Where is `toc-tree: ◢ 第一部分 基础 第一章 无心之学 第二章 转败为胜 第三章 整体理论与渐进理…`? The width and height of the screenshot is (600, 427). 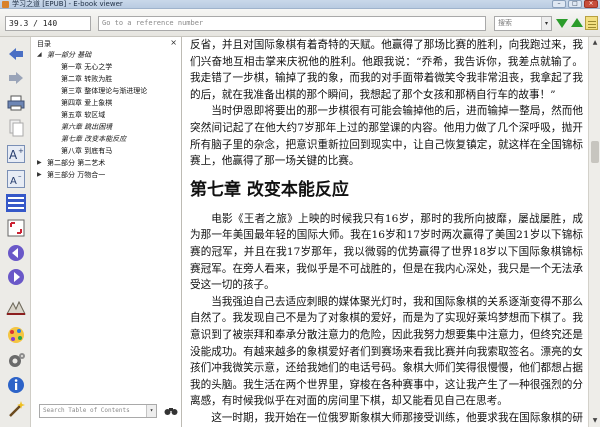
toc-tree: ◢ 第一部分 基础 第一章 无心之学 第二章 转败为胜 第三章 整体理论与渐进理… is located at coordinates (107, 115).